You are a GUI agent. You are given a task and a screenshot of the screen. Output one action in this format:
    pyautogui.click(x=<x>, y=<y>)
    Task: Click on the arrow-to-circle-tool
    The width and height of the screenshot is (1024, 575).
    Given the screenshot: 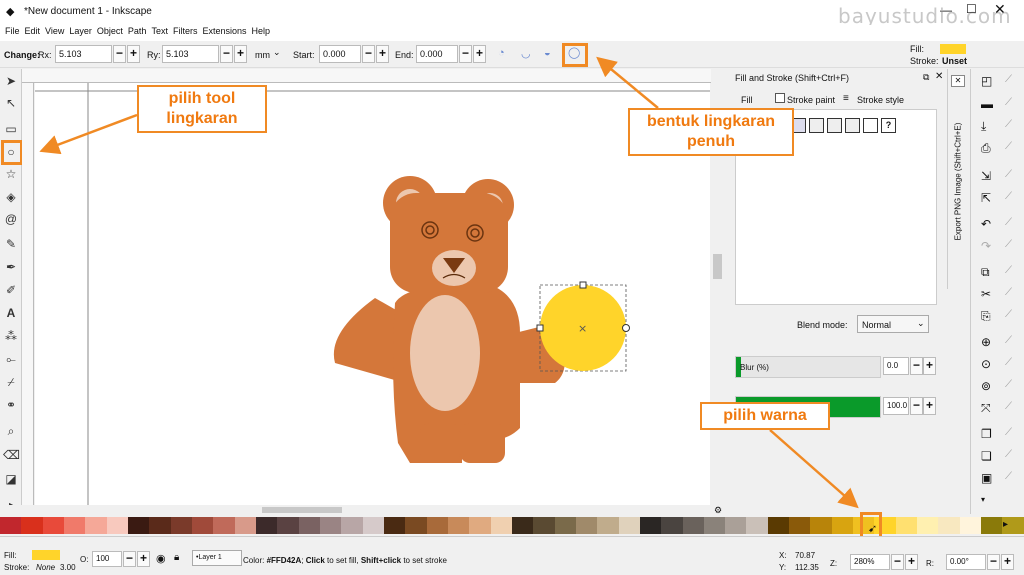 What is the action you would take?
    pyautogui.click(x=88, y=134)
    